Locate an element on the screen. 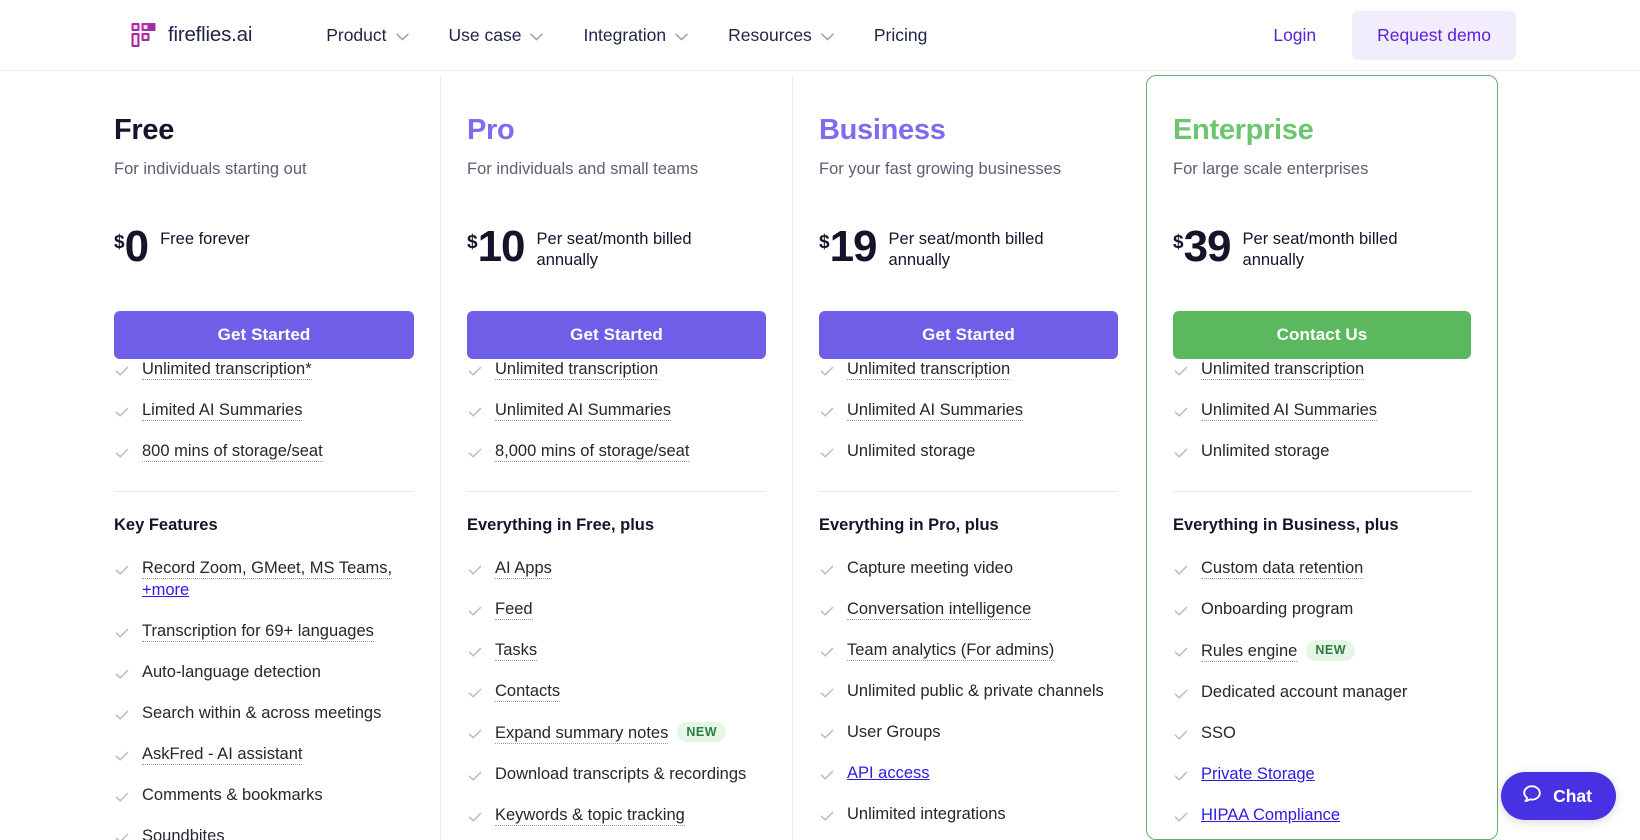 Image resolution: width=1640 pixels, height=840 pixels. feature-content: Tasks is located at coordinates (516, 651).